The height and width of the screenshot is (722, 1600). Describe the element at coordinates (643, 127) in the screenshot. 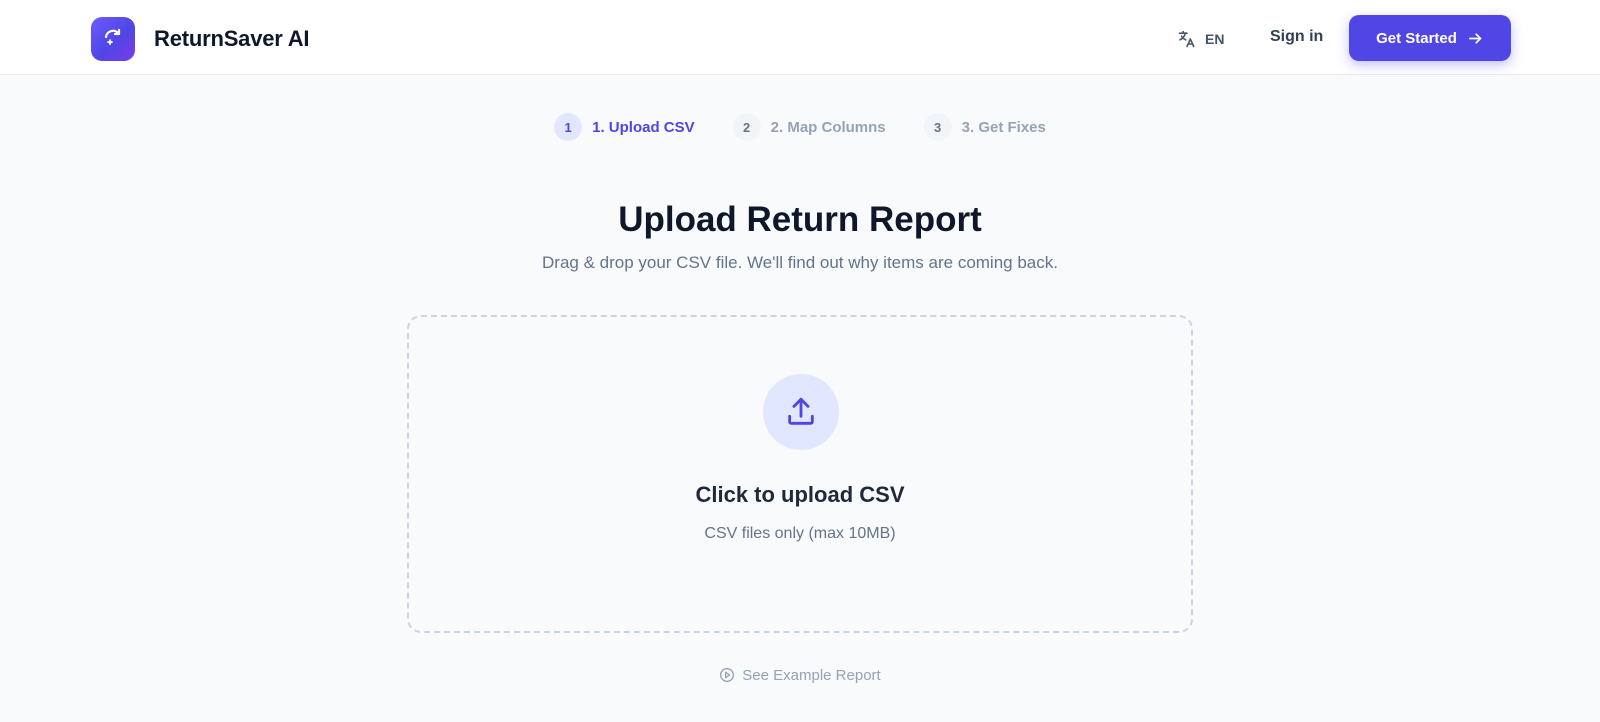

I see `step-label: 1. Upload CSV` at that location.